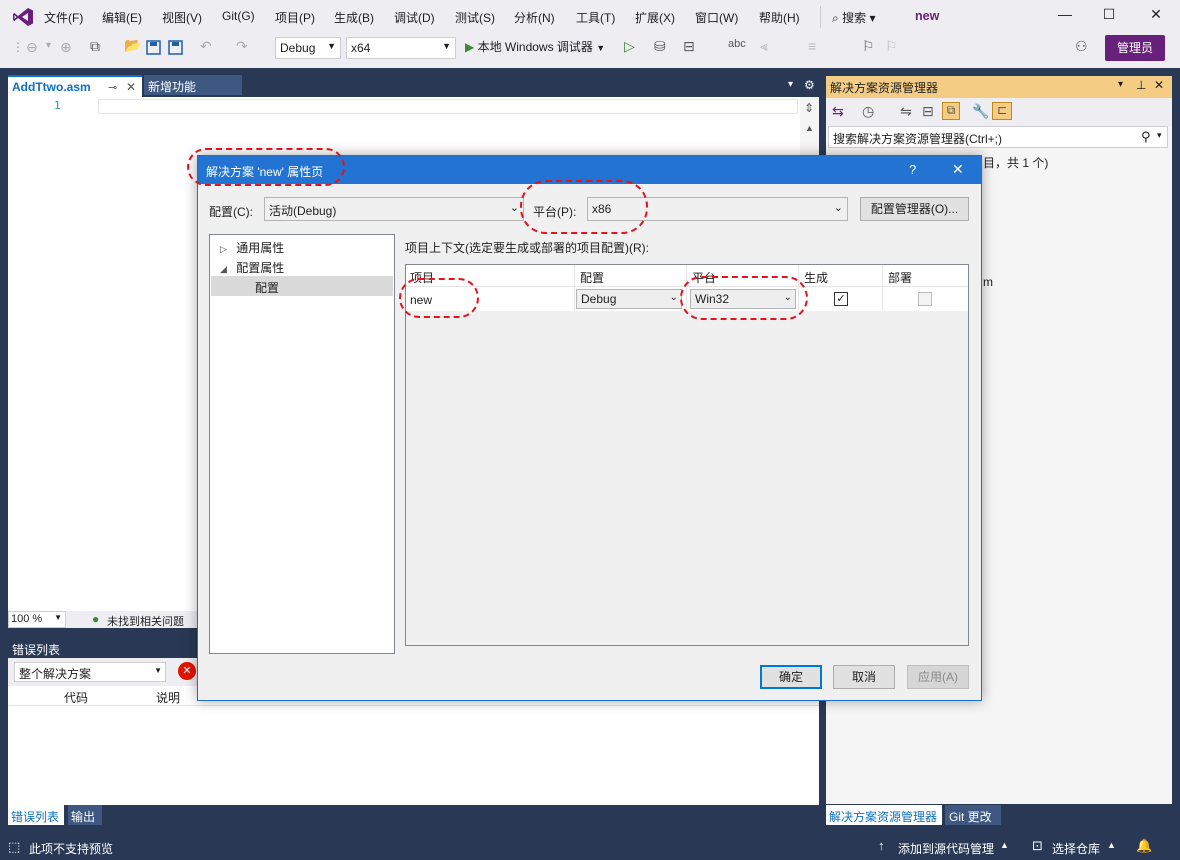 Image resolution: width=1180 pixels, height=860 pixels. Describe the element at coordinates (779, 17) in the screenshot. I see `menu-help: 帮助(H)` at that location.